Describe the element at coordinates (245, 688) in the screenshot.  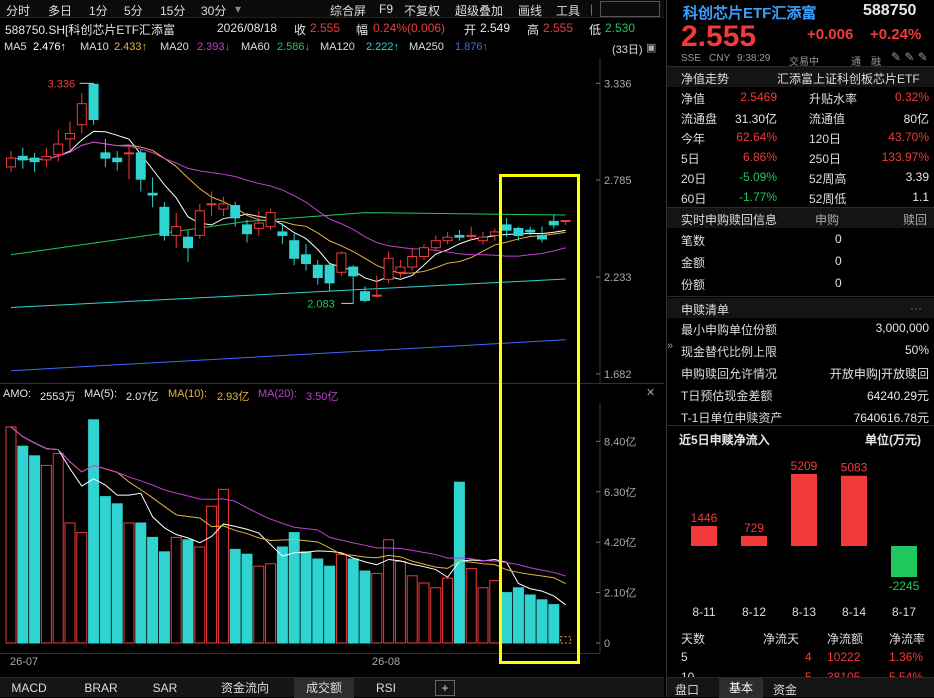
I see `tab-capital-flow: 资金流向` at that location.